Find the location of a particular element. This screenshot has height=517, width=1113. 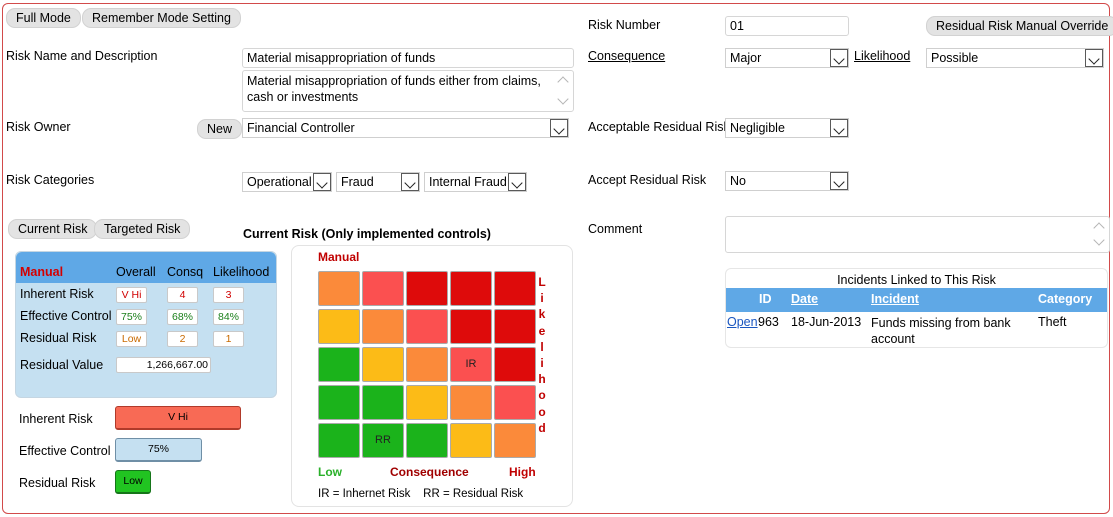

heatmap-cell: RR is located at coordinates (383, 440).